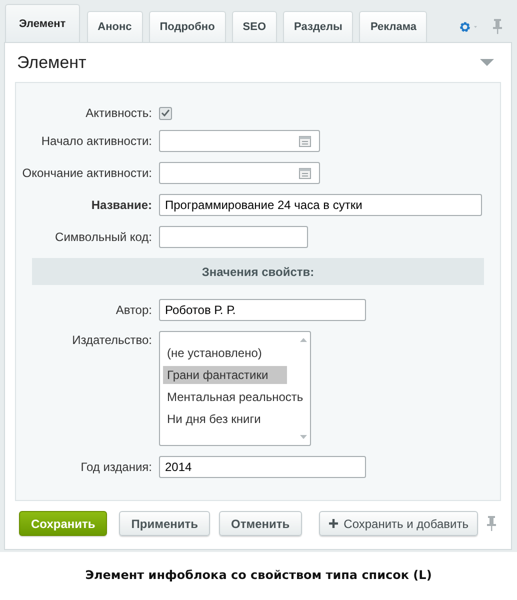 This screenshot has height=600, width=517. Describe the element at coordinates (262, 310) in the screenshot. I see `input-field: Роботов Р. Р.` at that location.